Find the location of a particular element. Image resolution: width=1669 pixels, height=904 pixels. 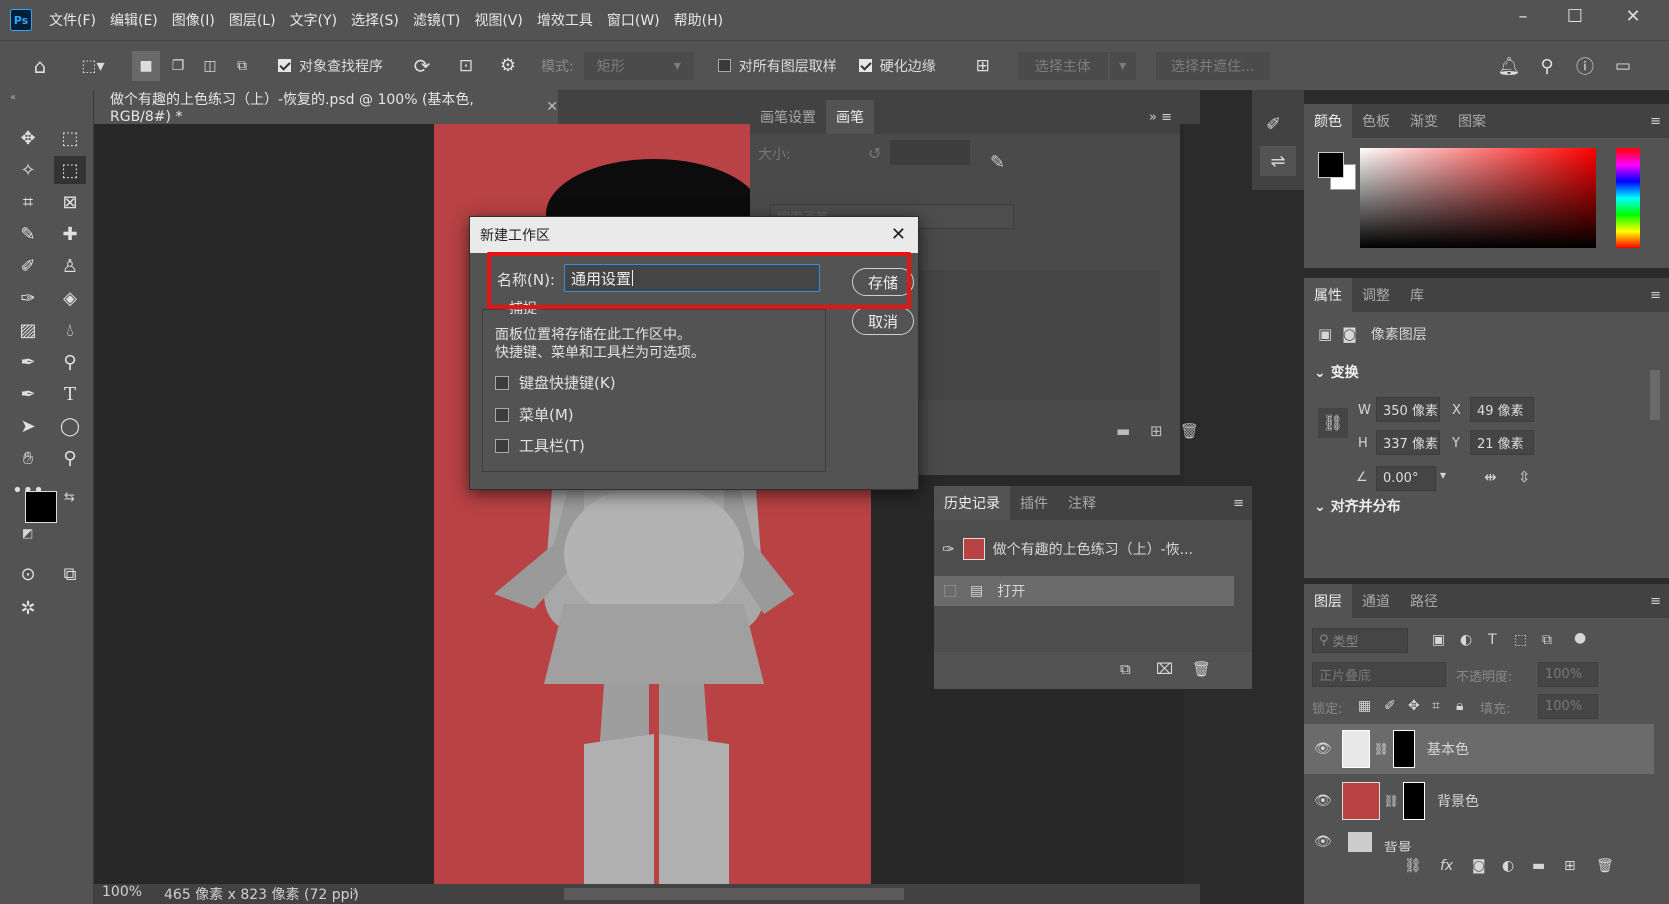

show-all-objects-icon: ⊡ is located at coordinates (466, 66).